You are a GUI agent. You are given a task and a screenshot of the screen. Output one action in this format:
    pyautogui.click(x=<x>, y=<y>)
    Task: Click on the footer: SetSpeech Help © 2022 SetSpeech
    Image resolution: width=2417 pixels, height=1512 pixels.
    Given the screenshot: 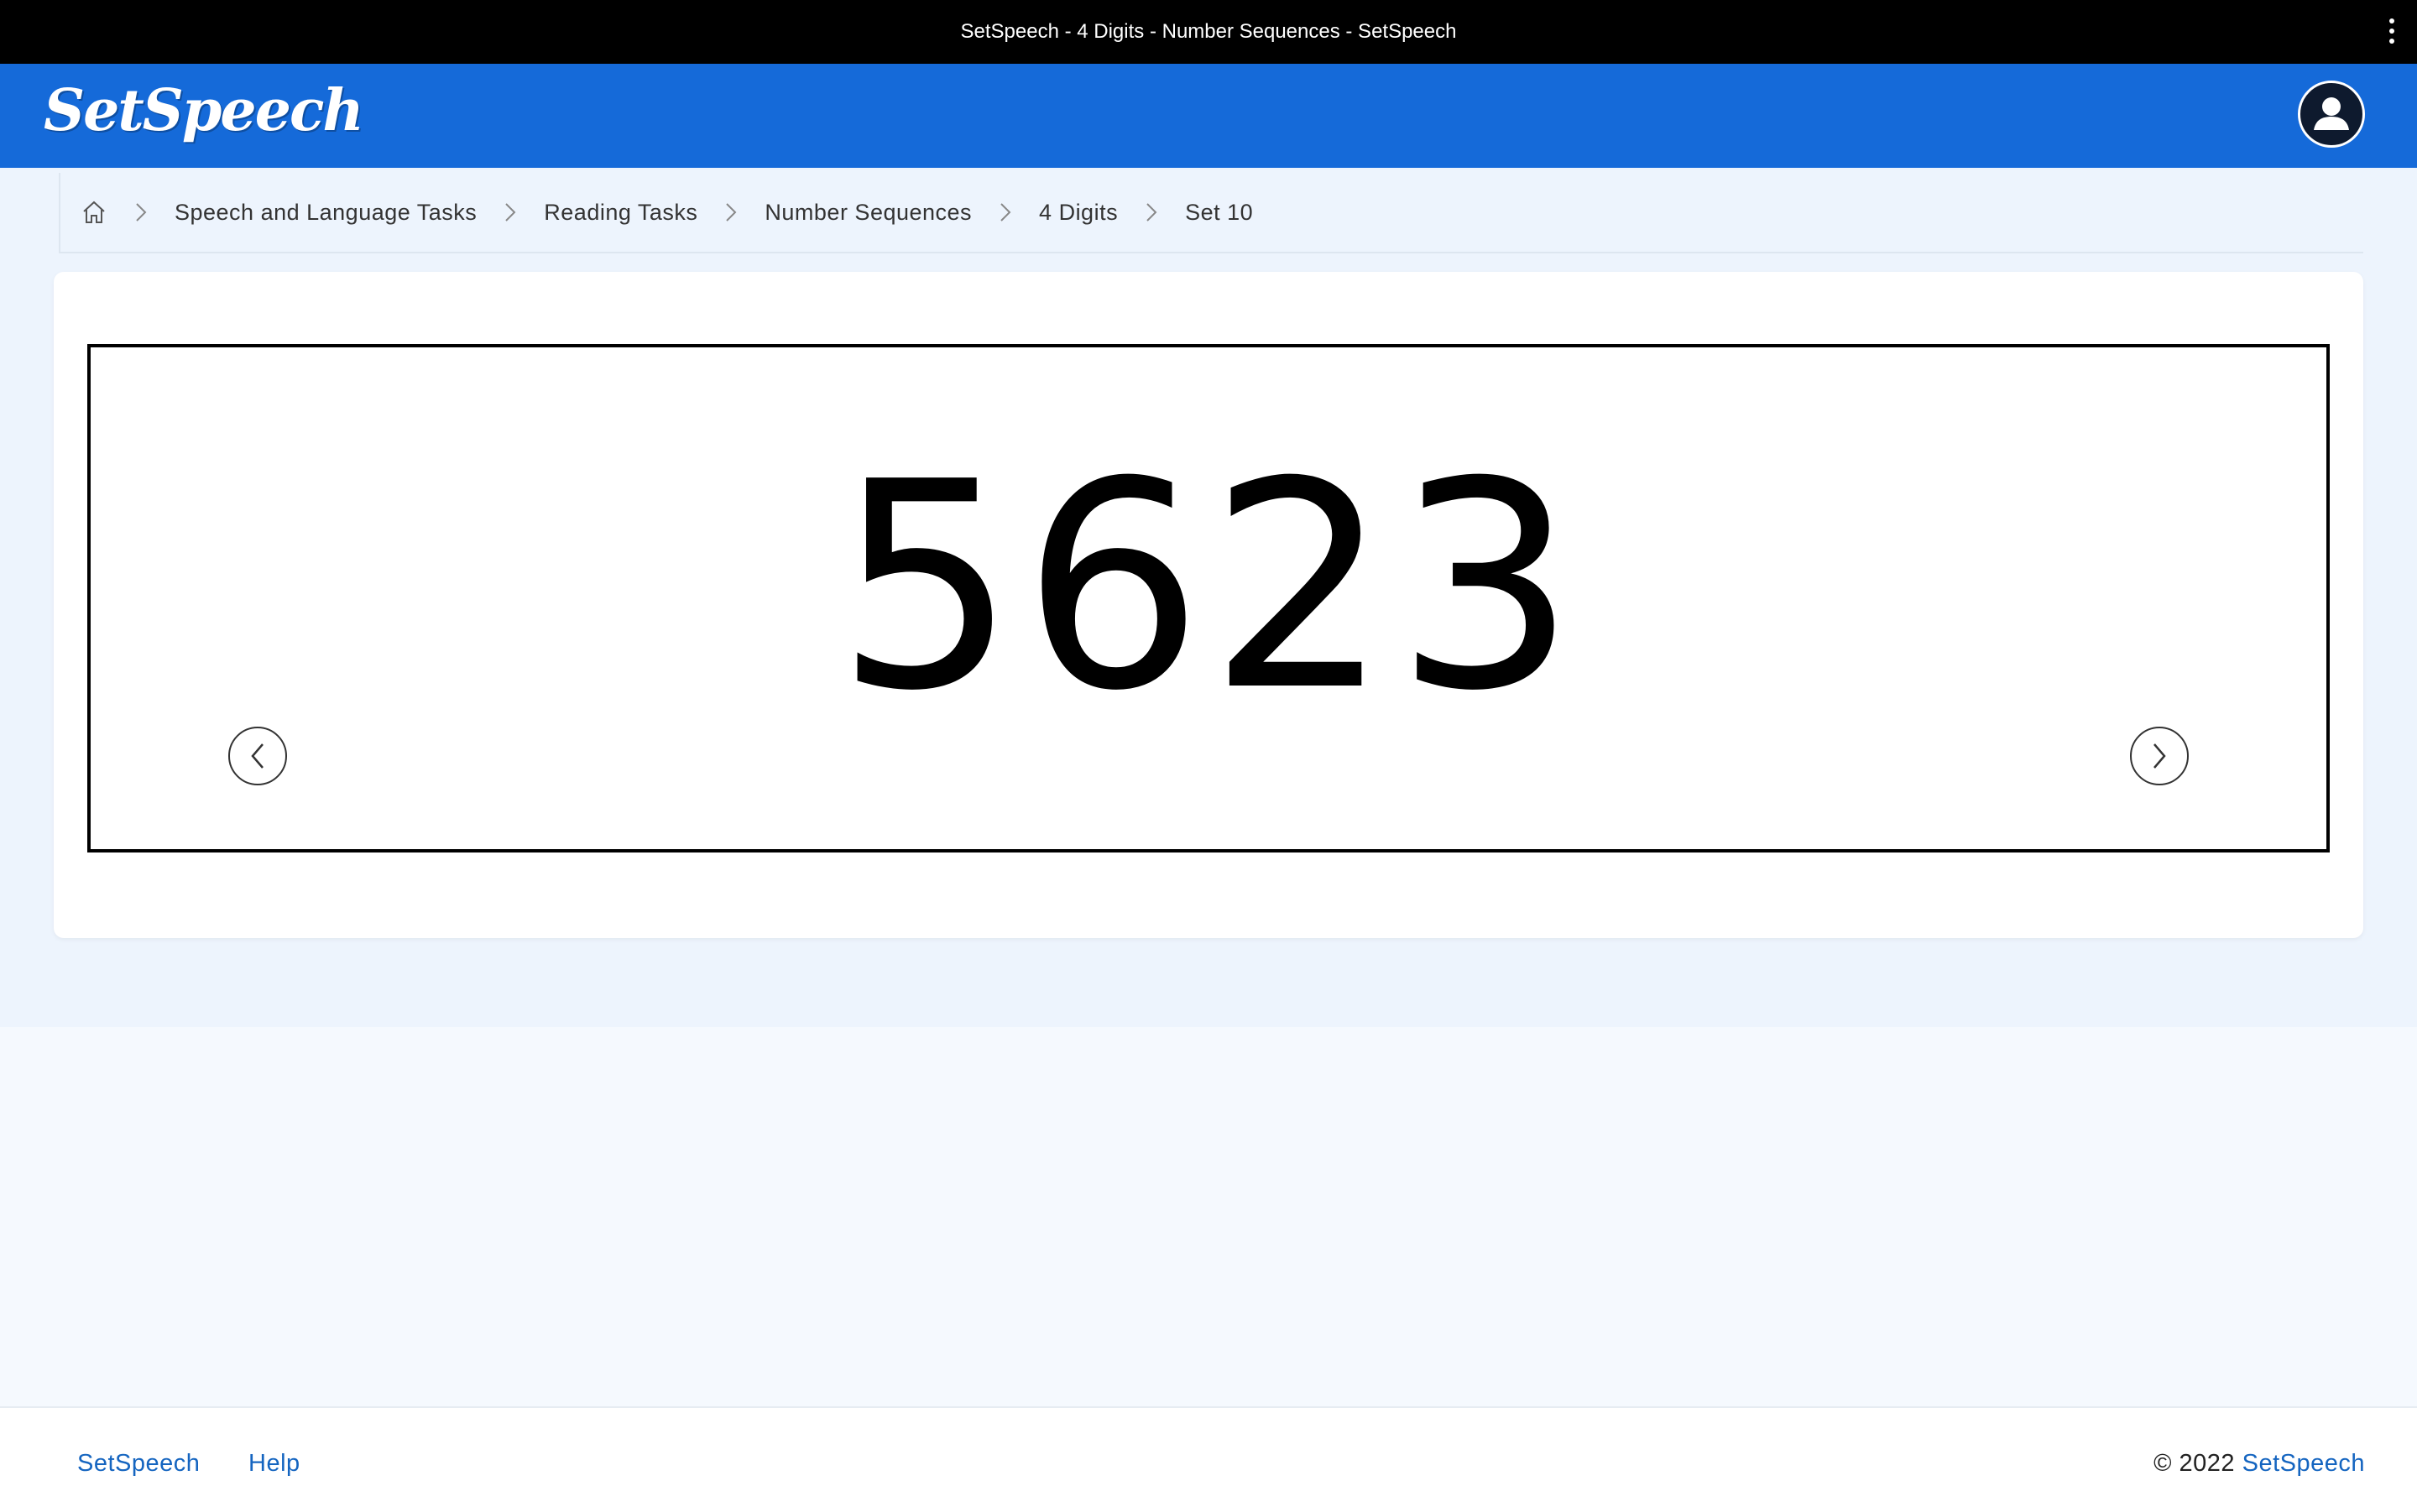 What is the action you would take?
    pyautogui.click(x=1208, y=1459)
    